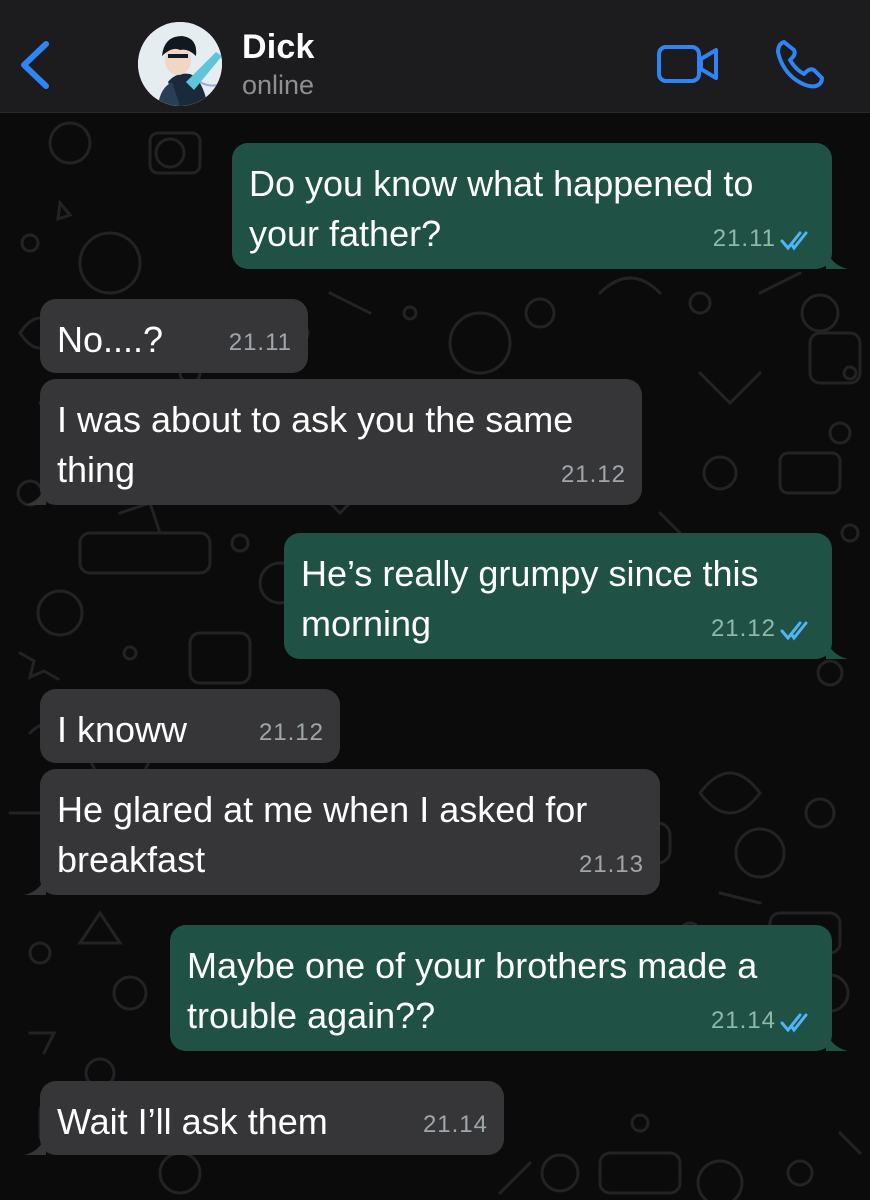 This screenshot has height=1200, width=870. Describe the element at coordinates (190, 726) in the screenshot. I see `message-bubble-incoming: I knoww 21.12` at that location.